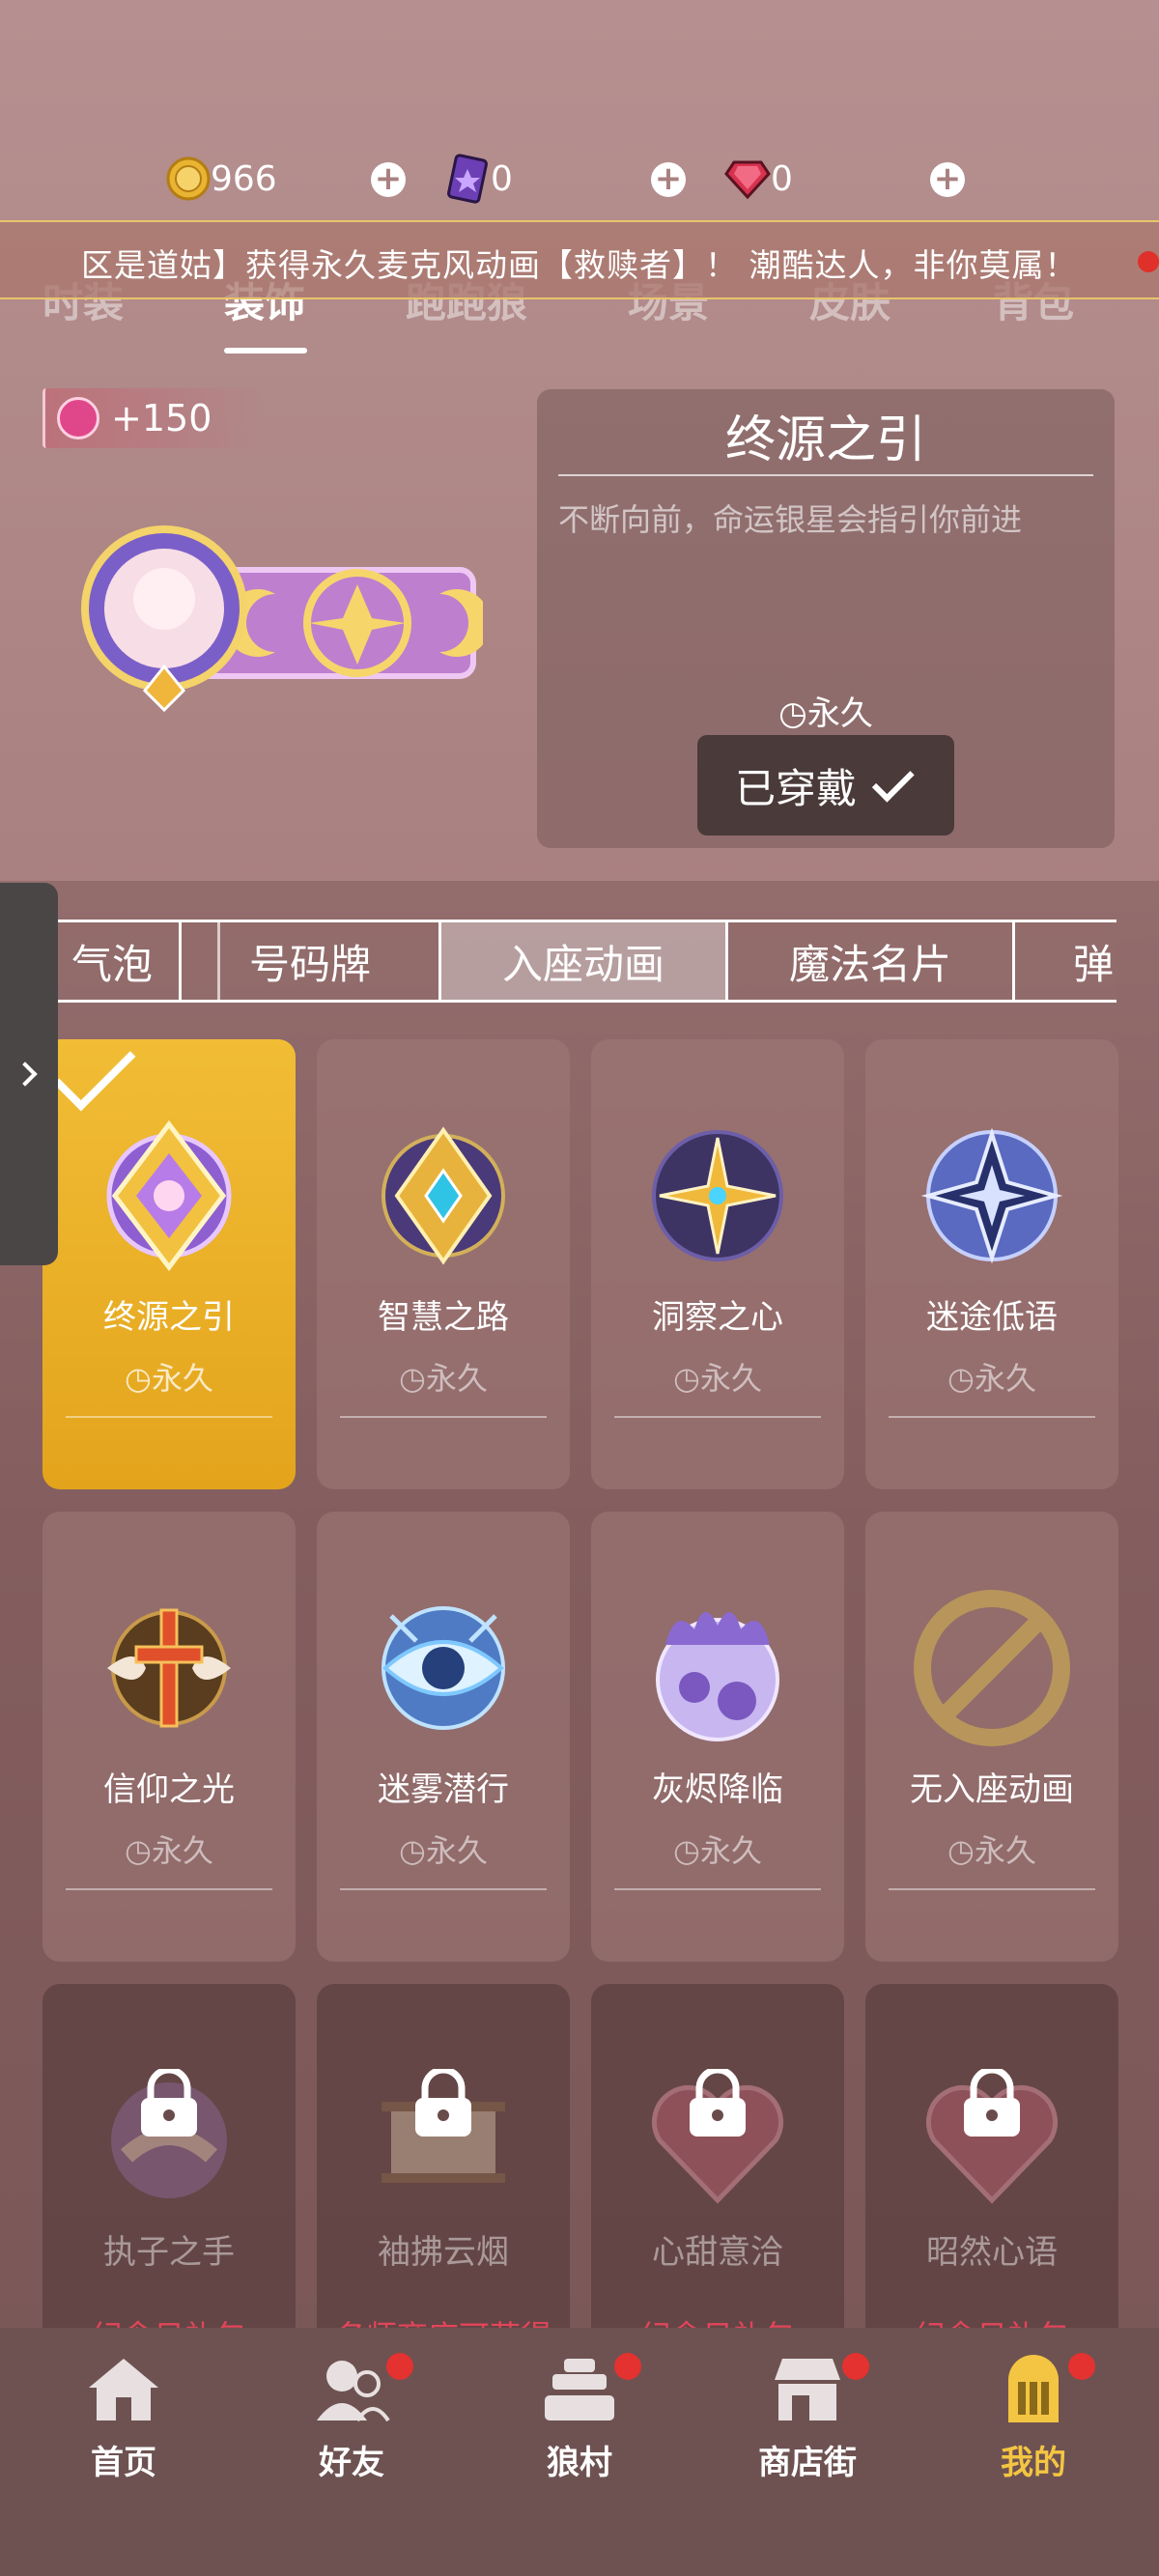  Describe the element at coordinates (112, 964) in the screenshot. I see `tab-label: 气泡` at that location.